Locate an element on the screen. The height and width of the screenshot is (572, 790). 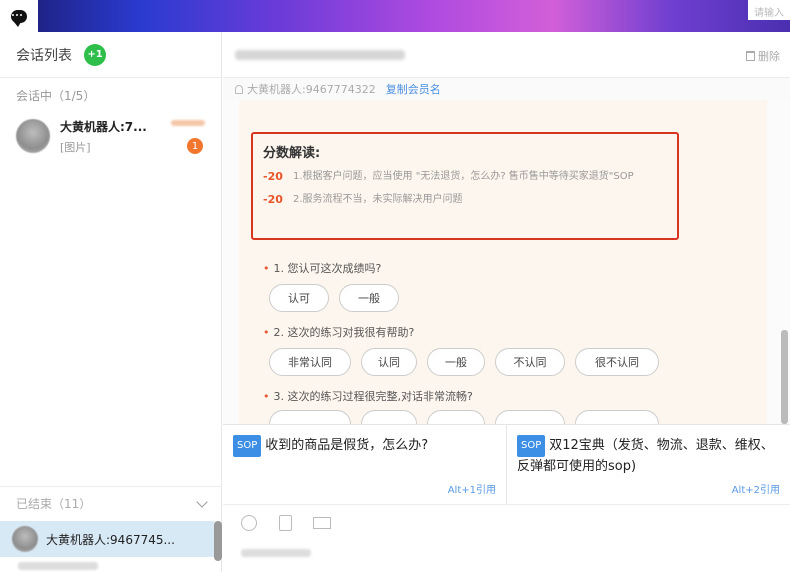
survey-option-button: 非常认同 is located at coordinates (310, 362).